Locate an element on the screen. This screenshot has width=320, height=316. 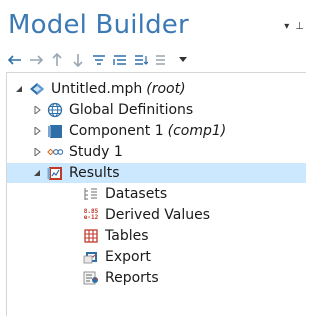
list-options-icon is located at coordinates (160, 60).